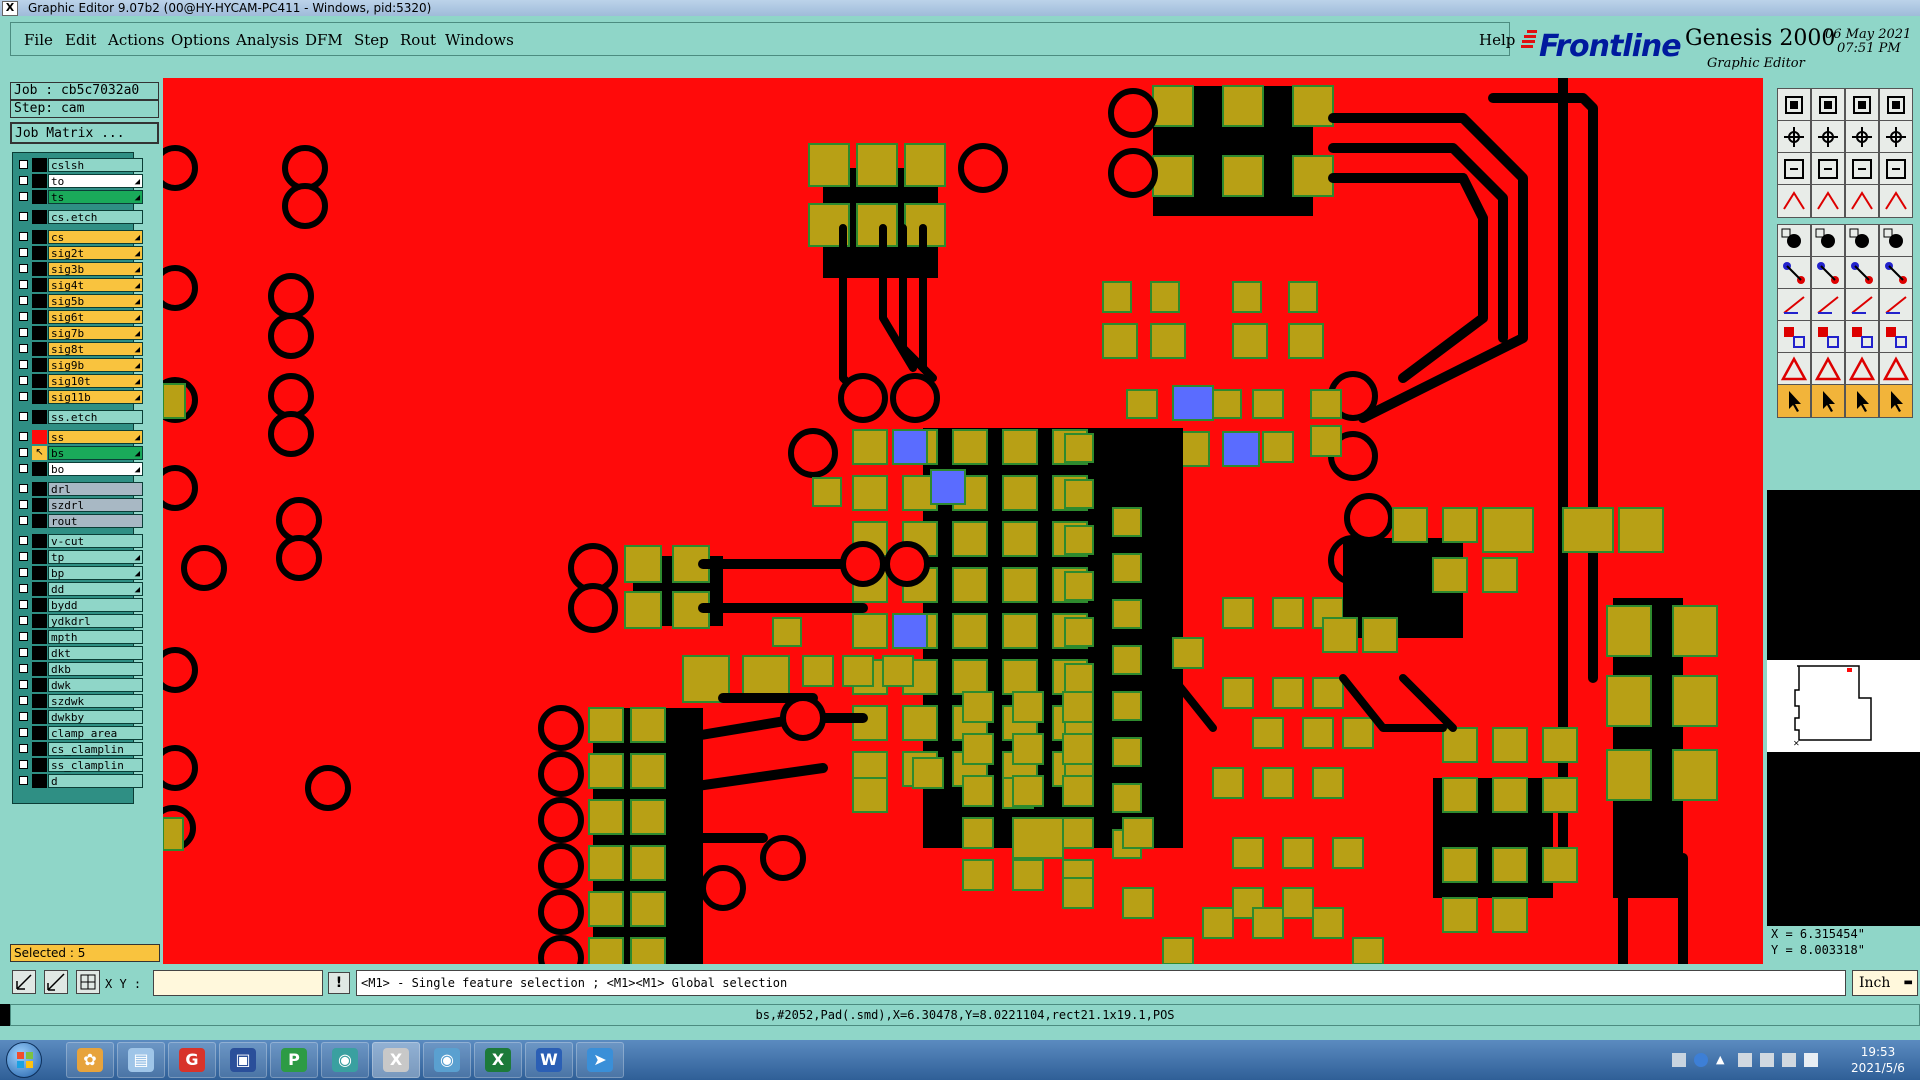 This screenshot has width=1920, height=1080. I want to click on dash-line-icon, so click(1828, 337).